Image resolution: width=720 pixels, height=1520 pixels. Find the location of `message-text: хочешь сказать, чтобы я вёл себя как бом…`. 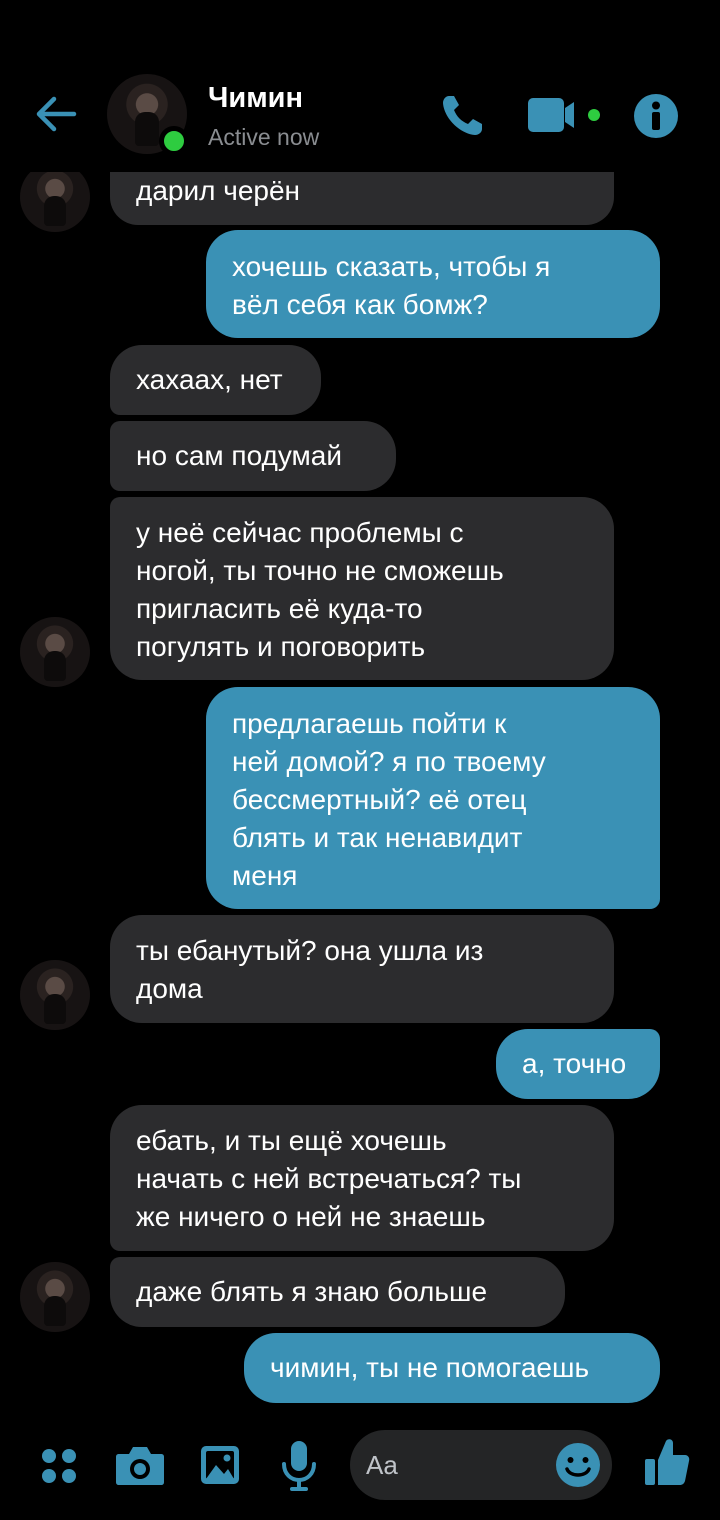

message-text: хочешь сказать, чтобы я вёл себя как бом… is located at coordinates (391, 285).